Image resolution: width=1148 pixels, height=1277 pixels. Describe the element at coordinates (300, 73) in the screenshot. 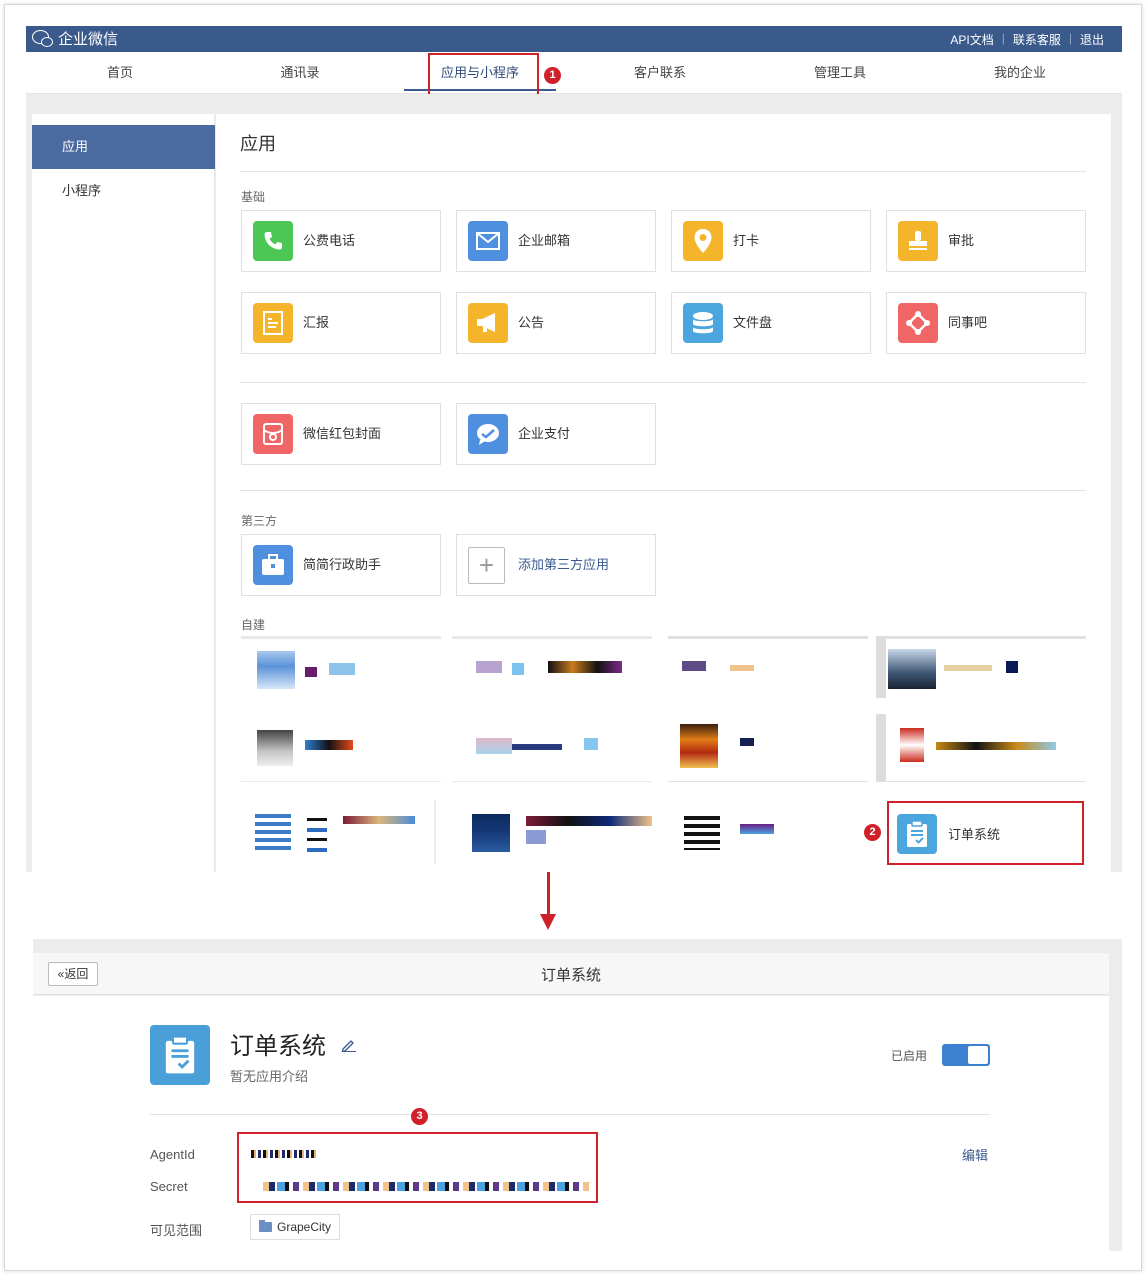

I see `nav-contacts: 通讯录` at that location.